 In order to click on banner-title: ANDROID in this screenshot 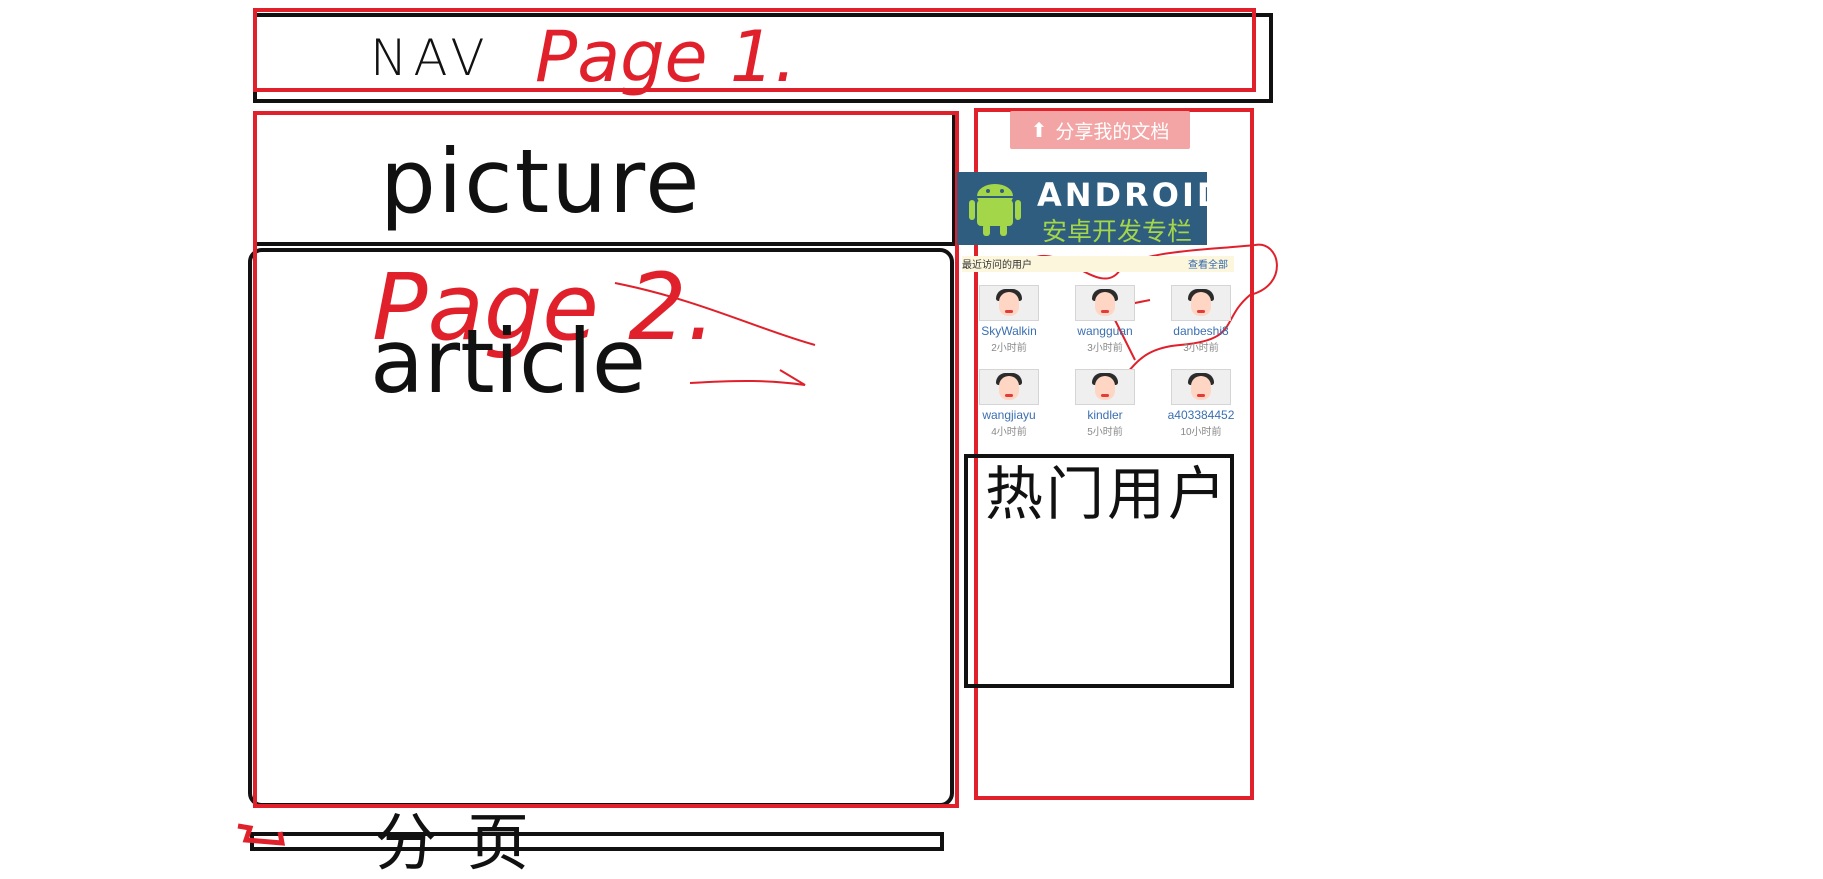, I will do `click(1132, 195)`.